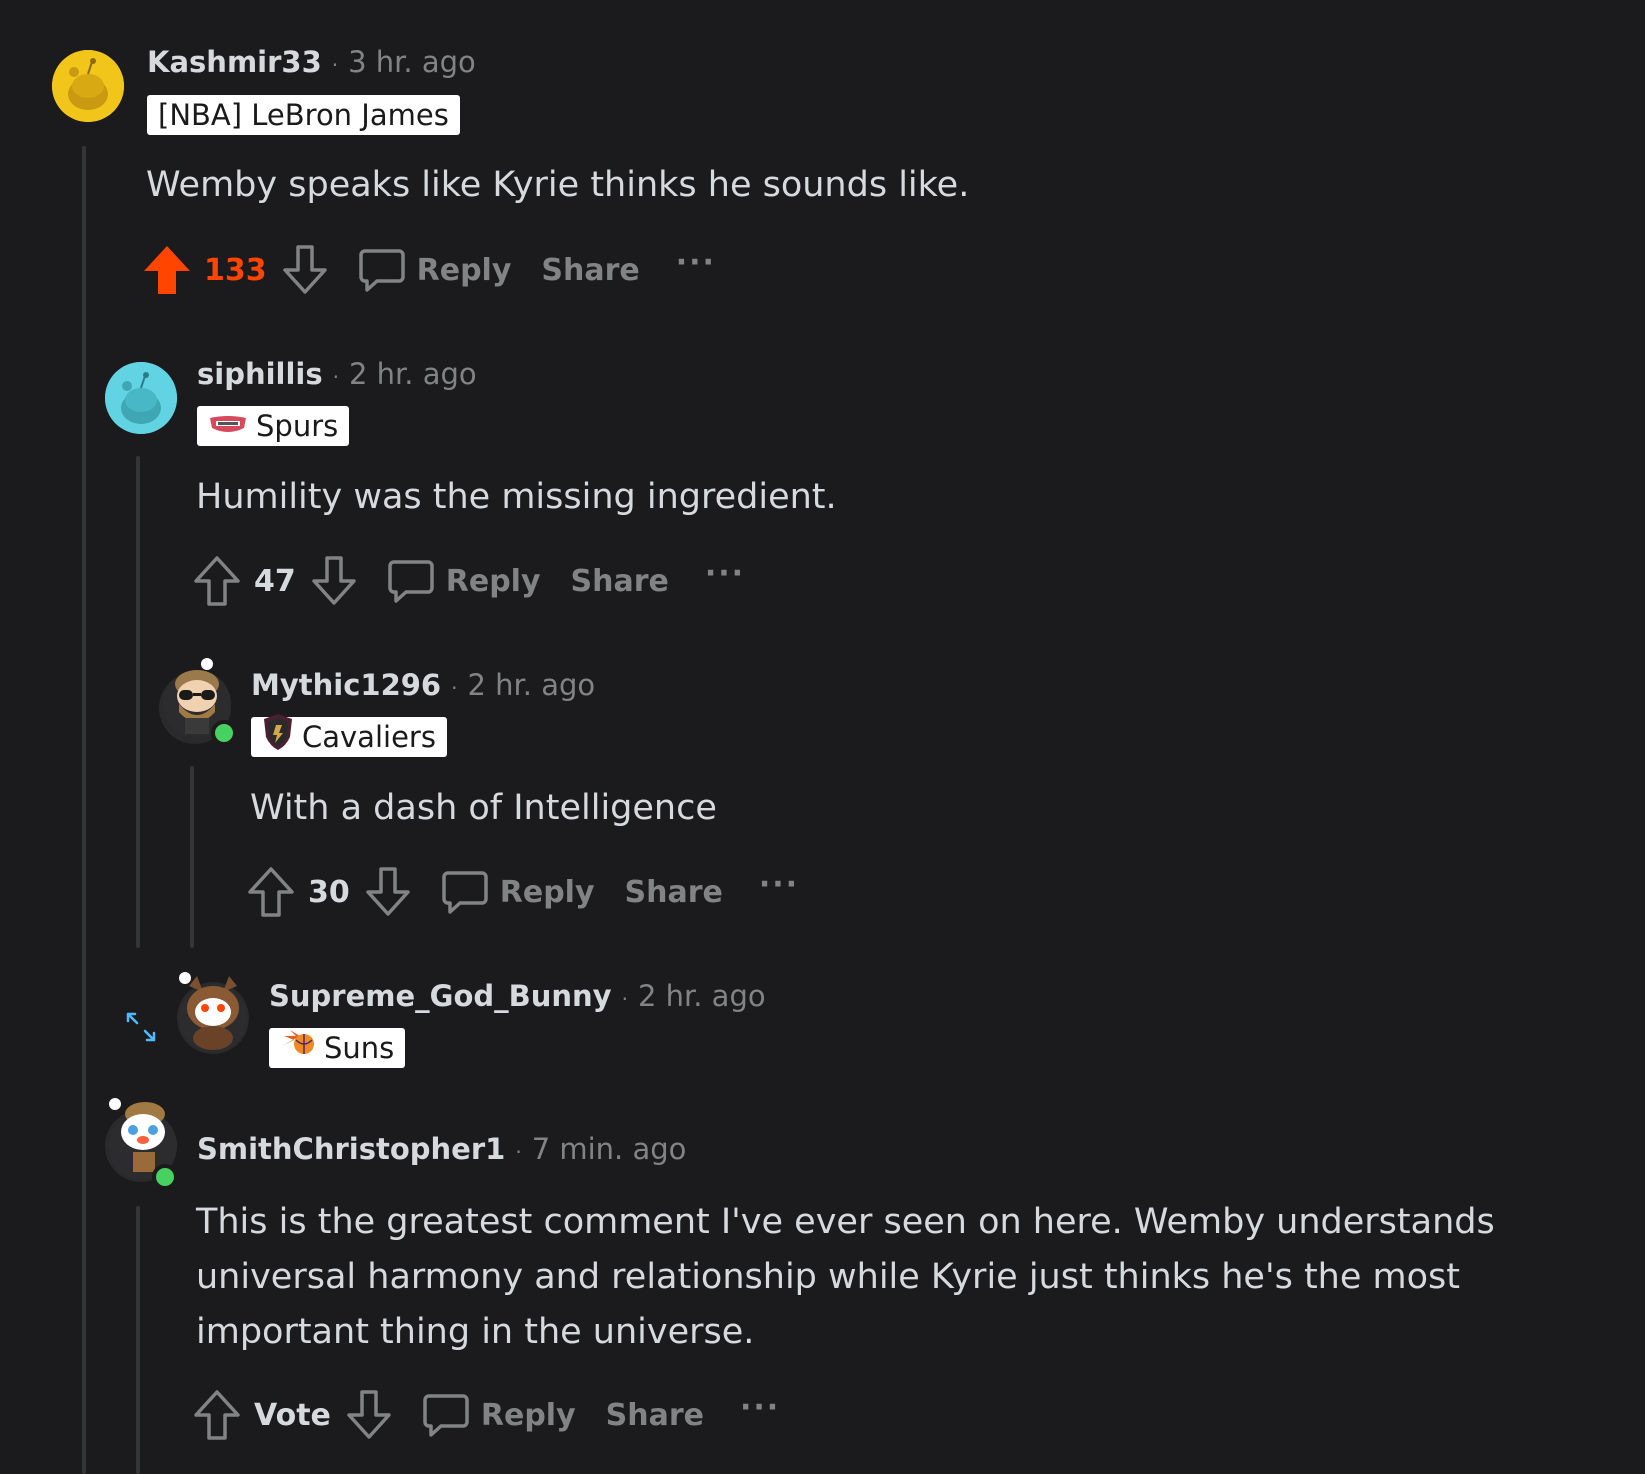  I want to click on vote-label: Vote, so click(292, 1415).